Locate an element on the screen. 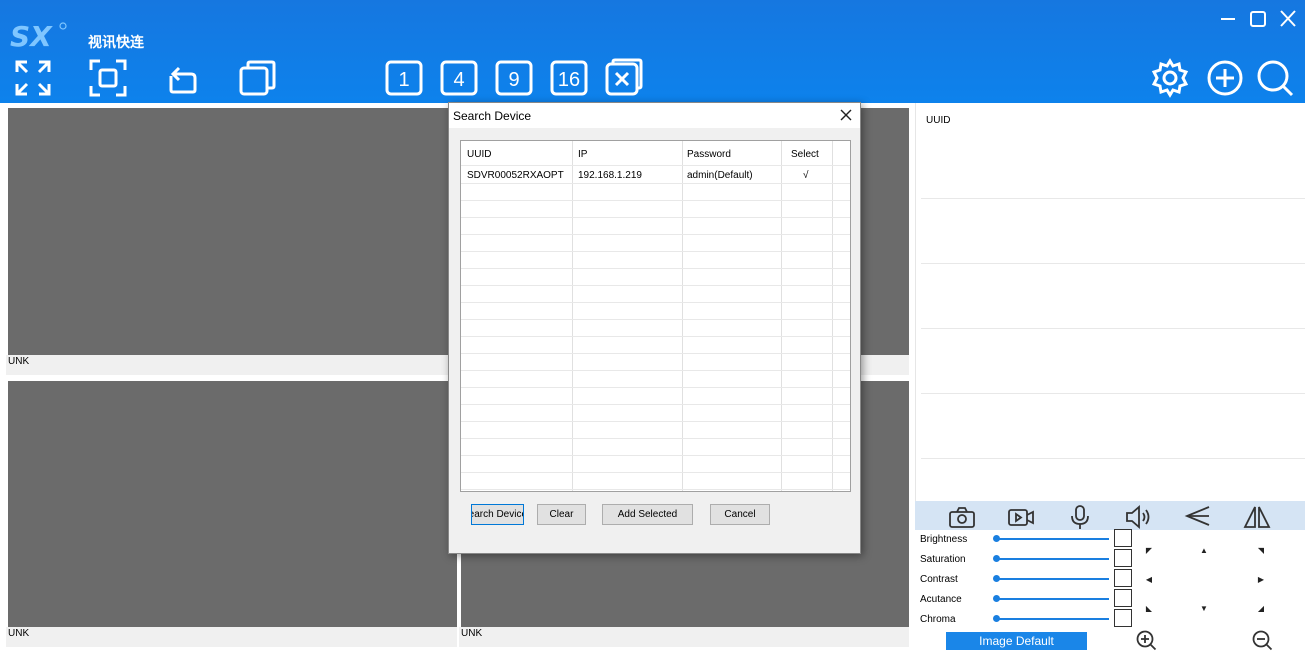 The image size is (1305, 652). close-icon is located at coordinates (1288, 19).